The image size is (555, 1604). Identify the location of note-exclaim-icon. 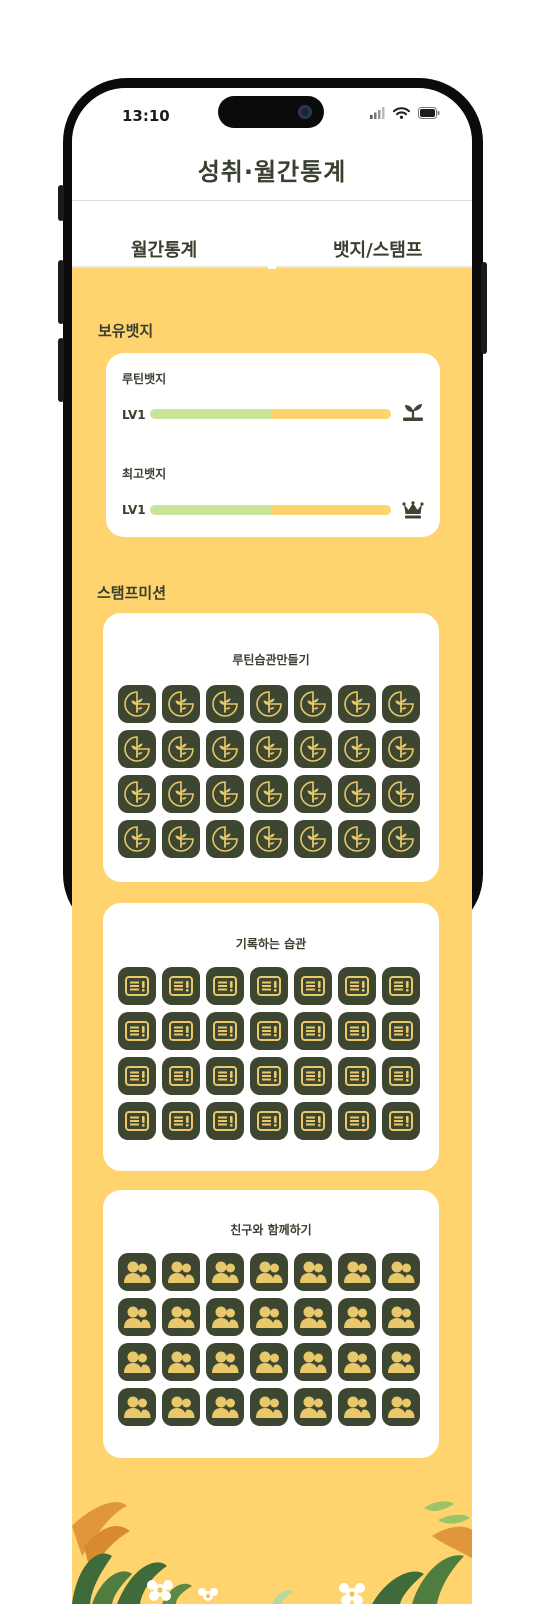
(137, 986).